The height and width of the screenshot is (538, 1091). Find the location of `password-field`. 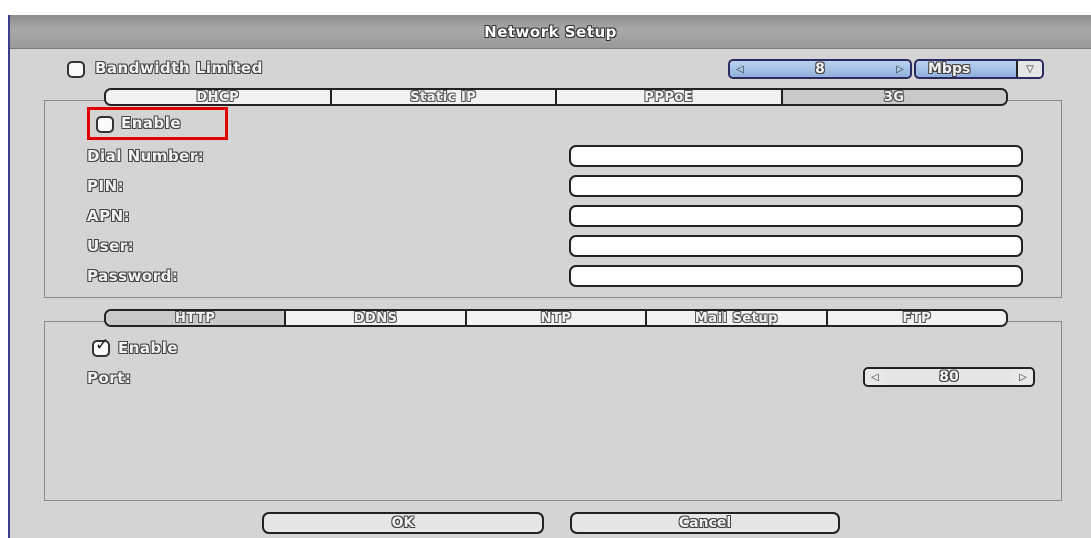

password-field is located at coordinates (796, 276).